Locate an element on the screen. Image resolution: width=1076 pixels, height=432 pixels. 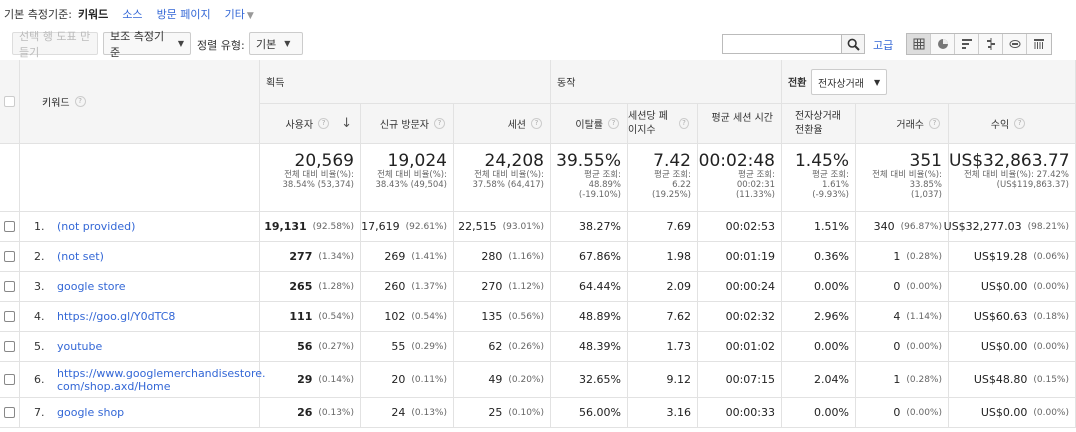
cell-percentage: (1.28%) is located at coordinates (336, 286).